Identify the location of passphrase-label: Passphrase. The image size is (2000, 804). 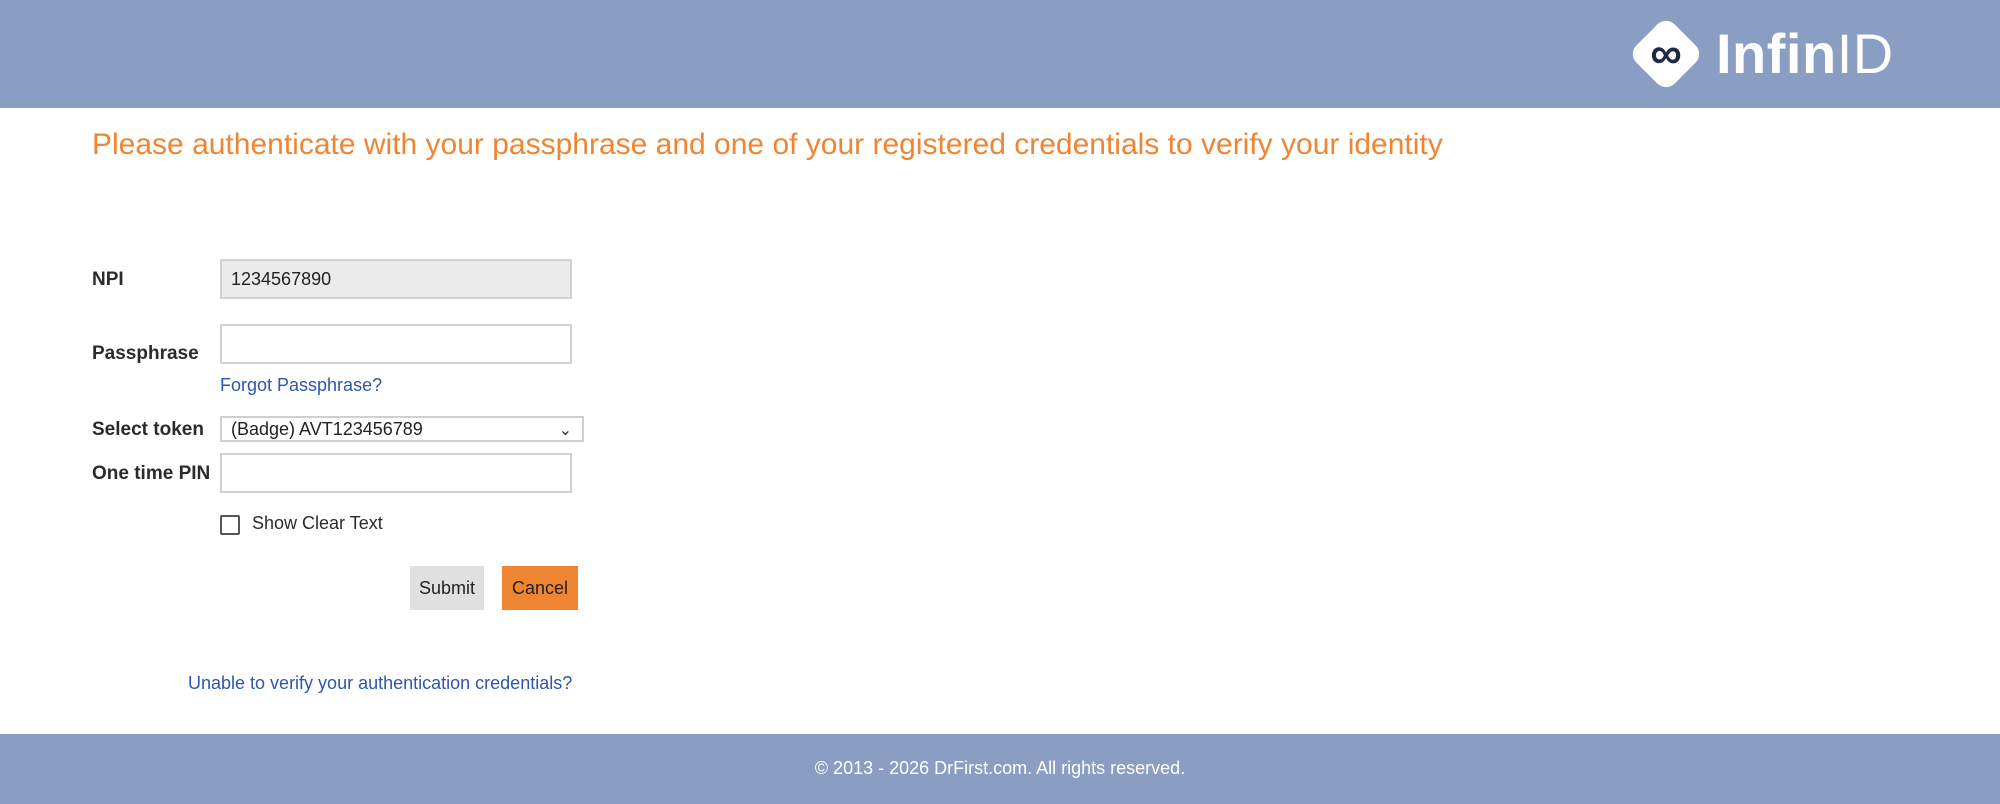
(145, 353).